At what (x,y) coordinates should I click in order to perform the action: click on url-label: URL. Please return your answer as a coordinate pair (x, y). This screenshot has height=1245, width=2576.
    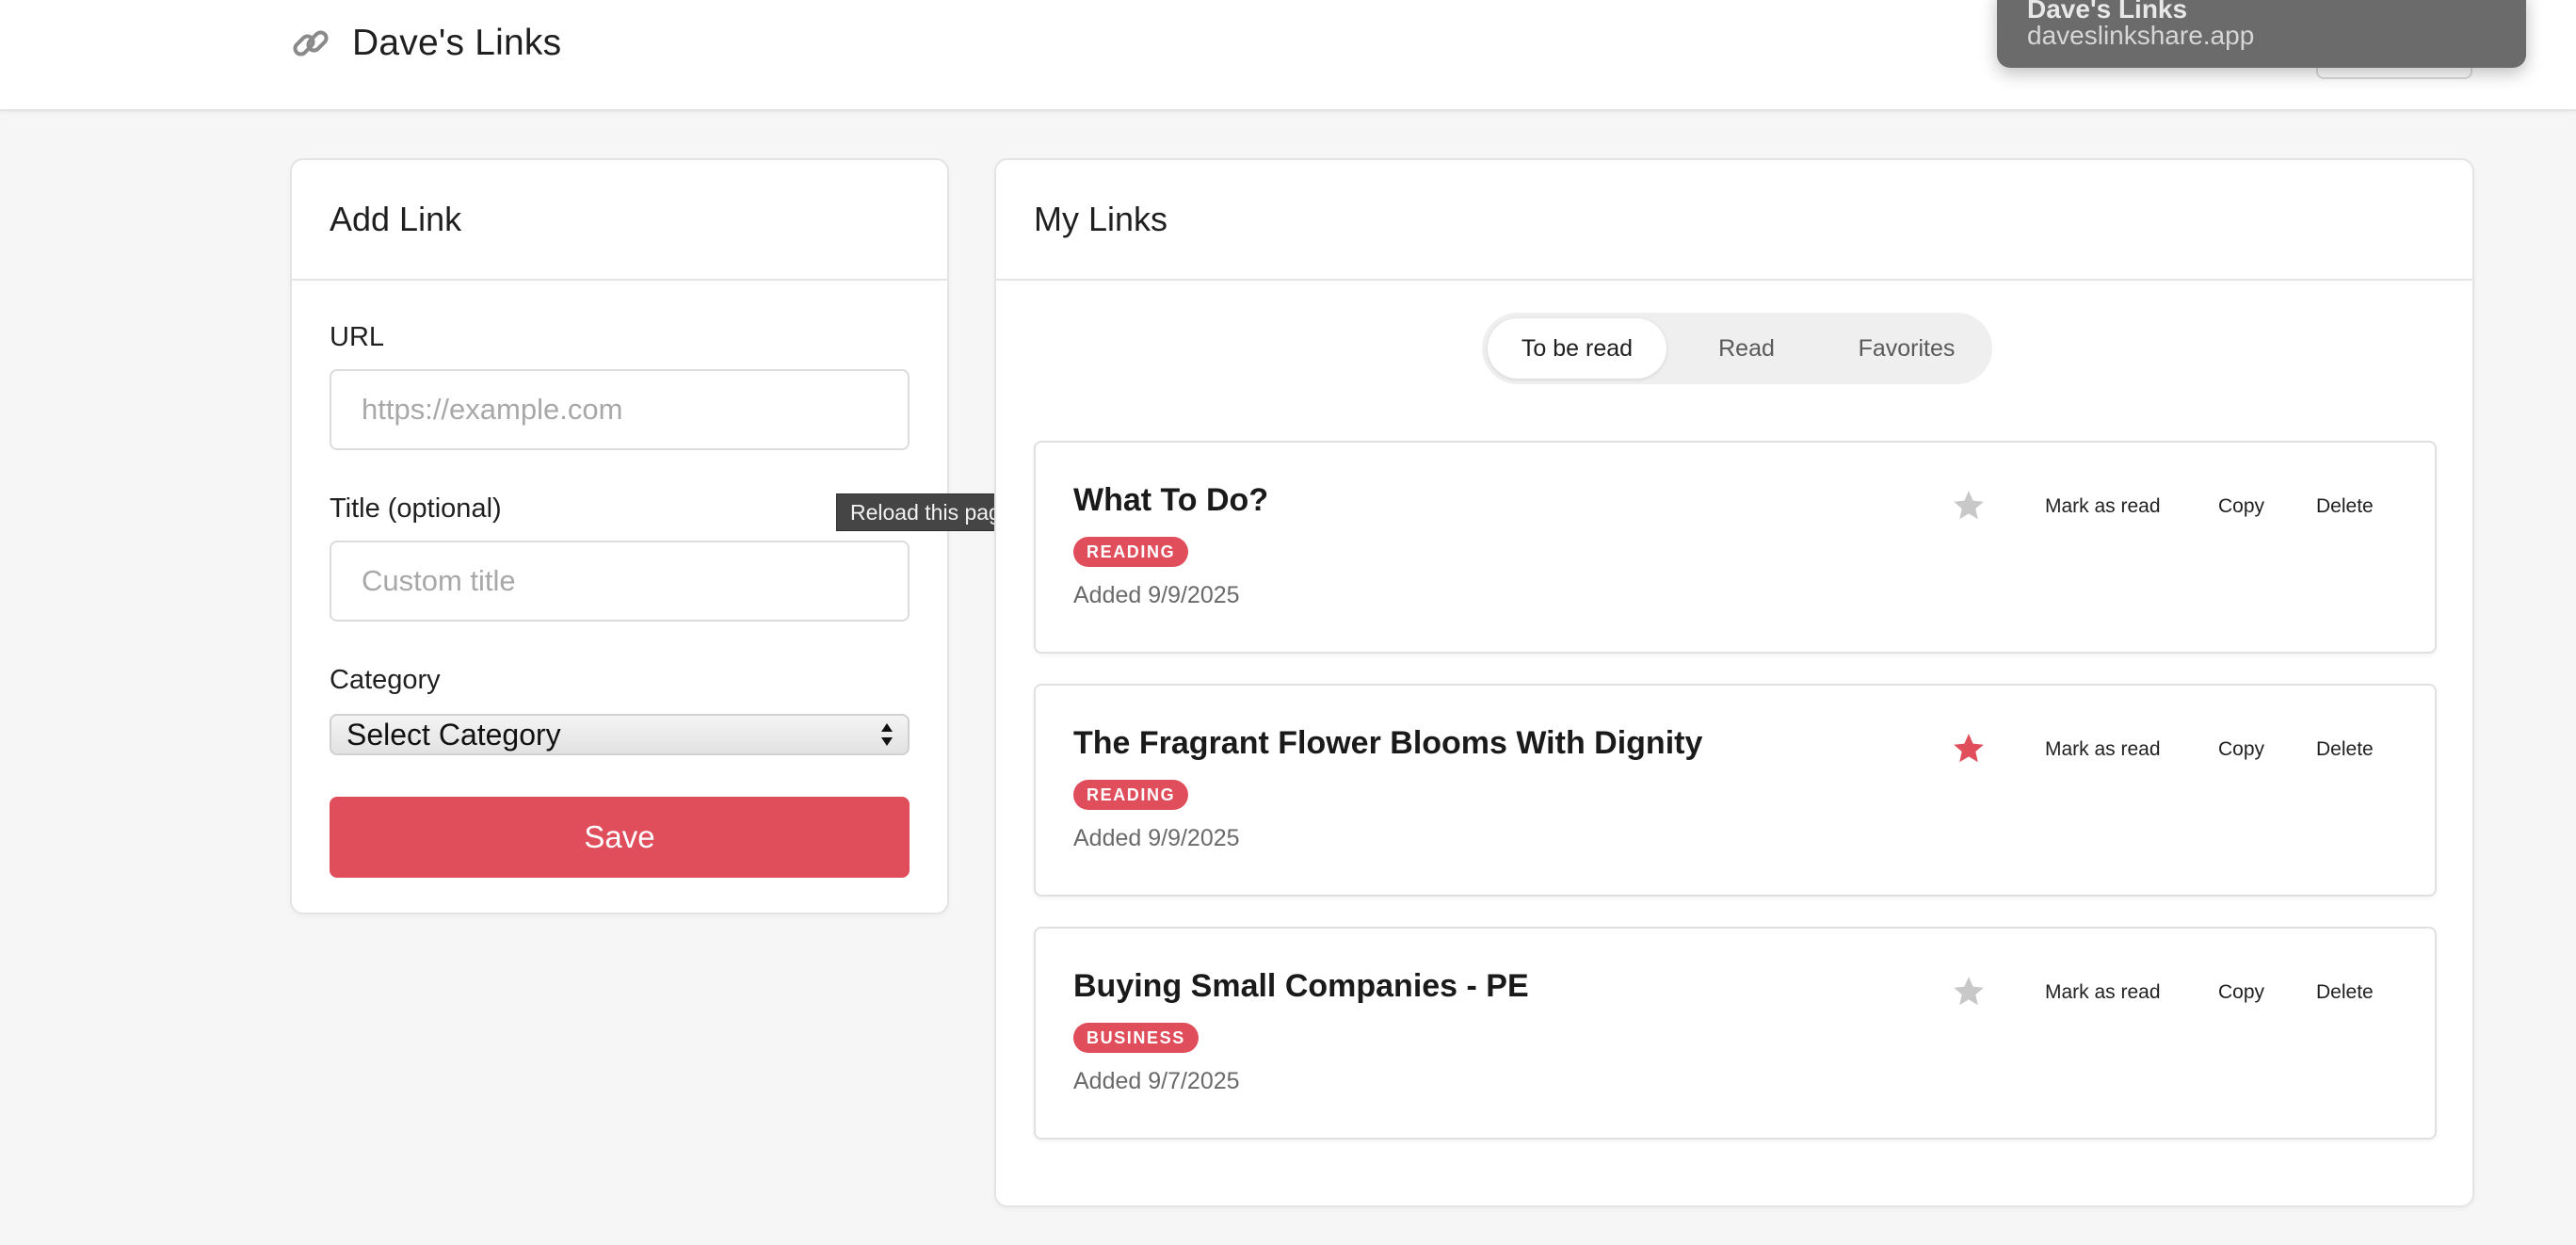
    Looking at the image, I should click on (357, 337).